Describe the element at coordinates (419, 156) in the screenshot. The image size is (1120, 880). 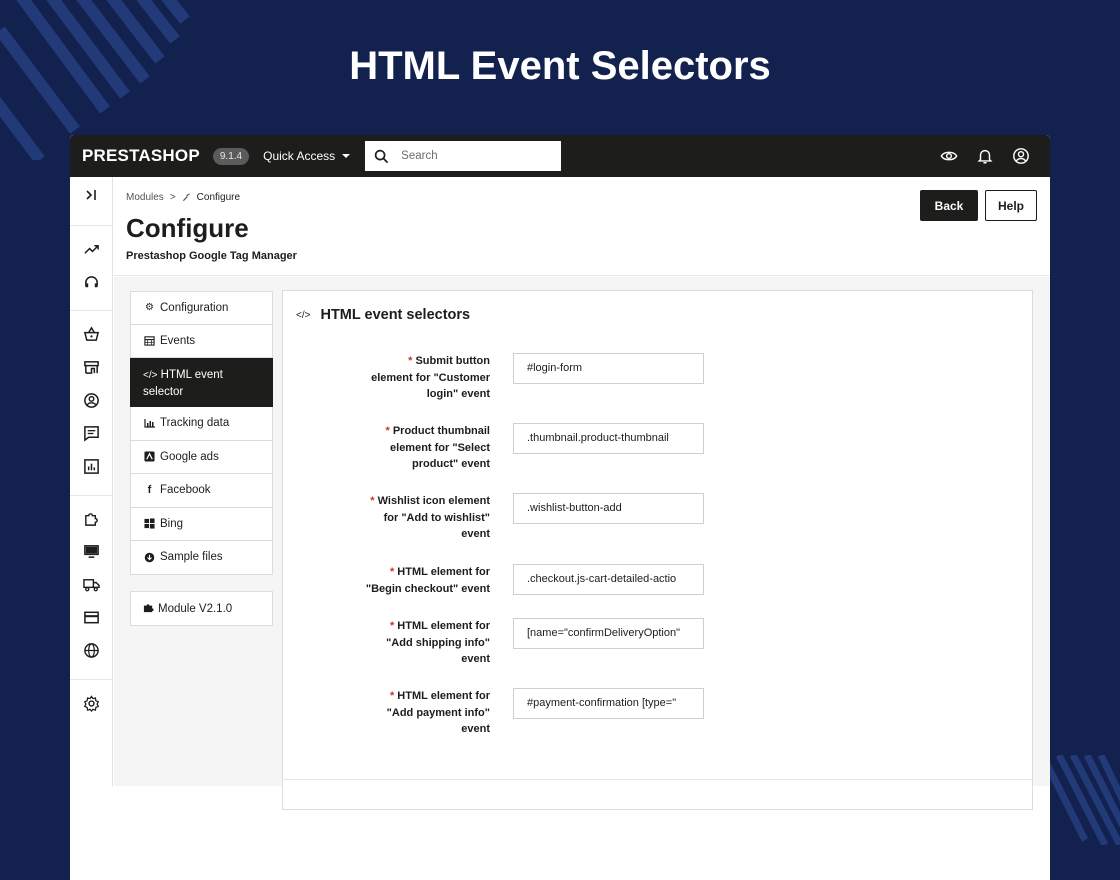
I see `search-placeholder: Search` at that location.